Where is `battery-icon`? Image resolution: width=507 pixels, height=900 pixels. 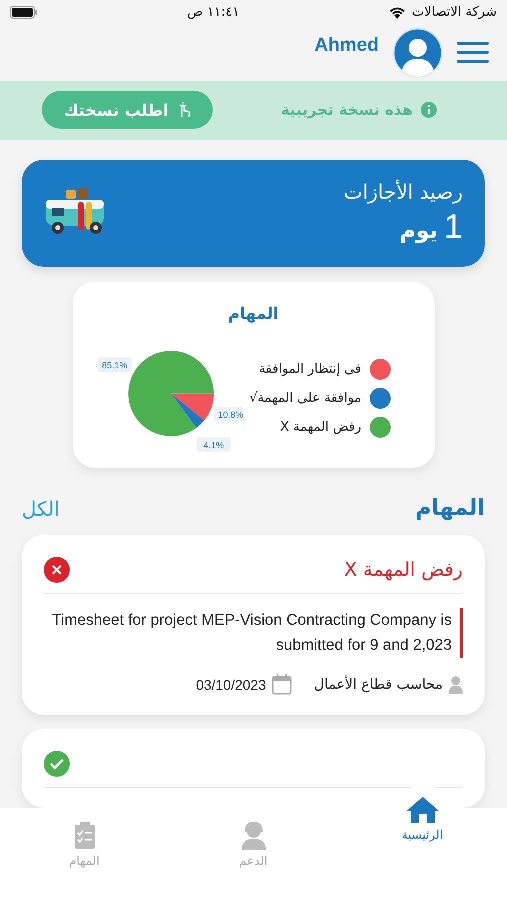 battery-icon is located at coordinates (24, 13).